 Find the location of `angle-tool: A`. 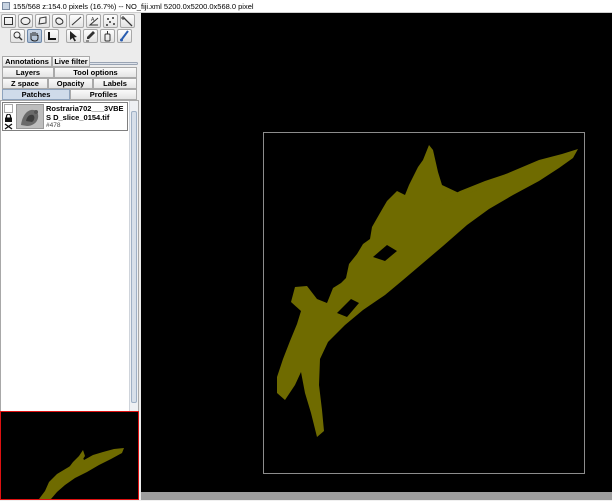

angle-tool: A is located at coordinates (93, 21).